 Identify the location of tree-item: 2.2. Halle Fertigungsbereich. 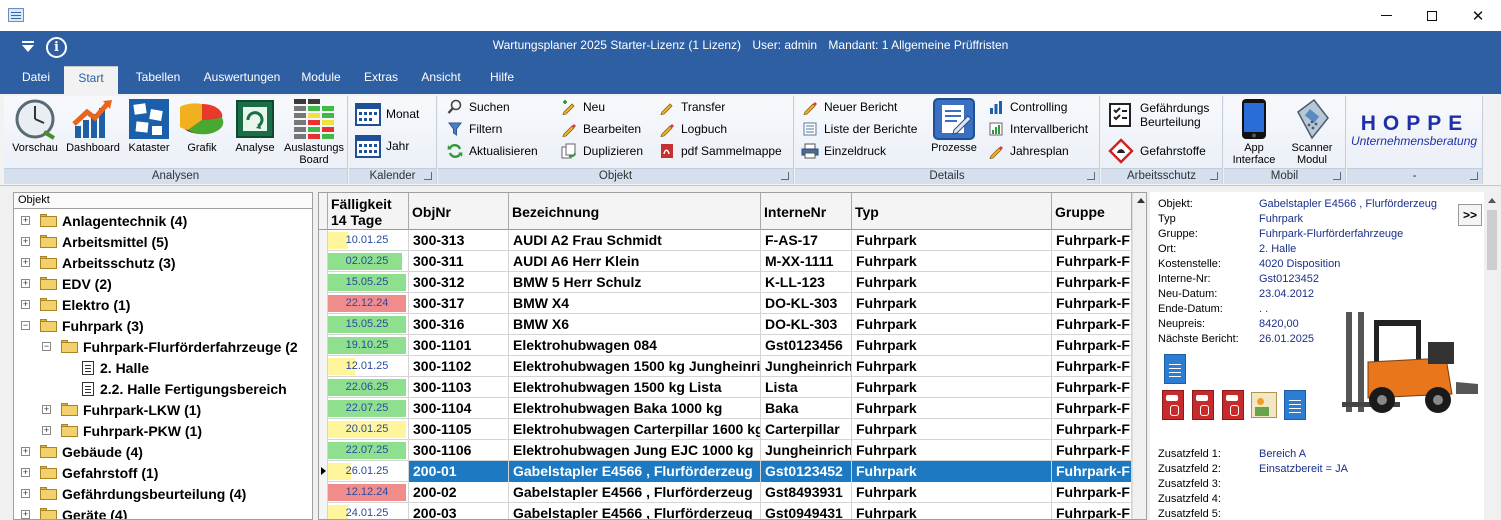
(184, 388).